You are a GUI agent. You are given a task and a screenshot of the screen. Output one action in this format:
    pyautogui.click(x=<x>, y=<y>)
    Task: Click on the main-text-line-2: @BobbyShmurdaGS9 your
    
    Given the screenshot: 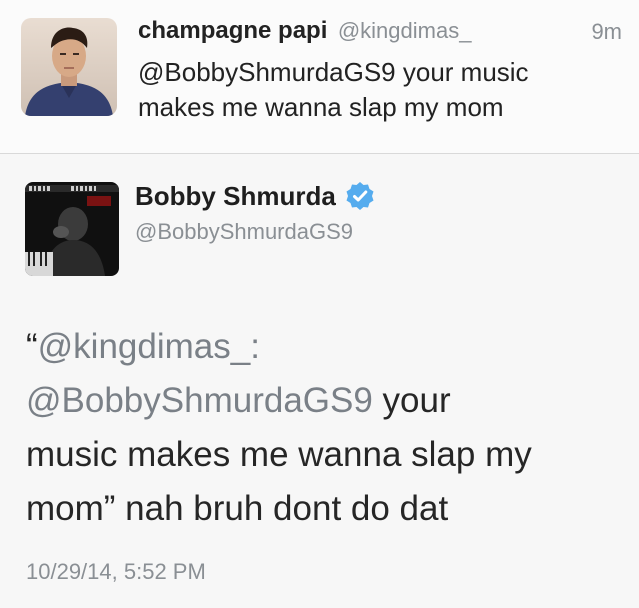 What is the action you would take?
    pyautogui.click(x=326, y=401)
    